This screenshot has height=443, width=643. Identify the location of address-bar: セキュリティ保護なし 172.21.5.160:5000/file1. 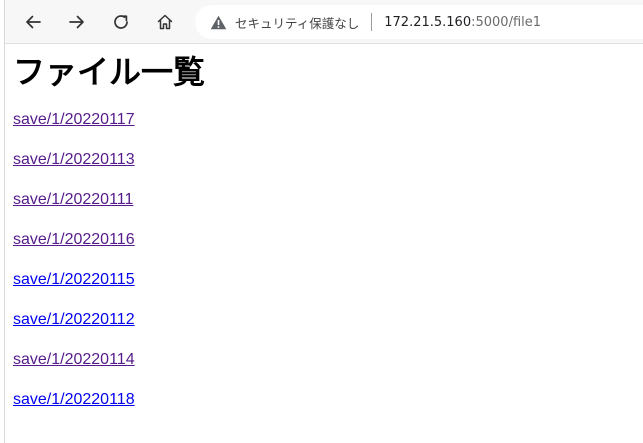
(419, 22).